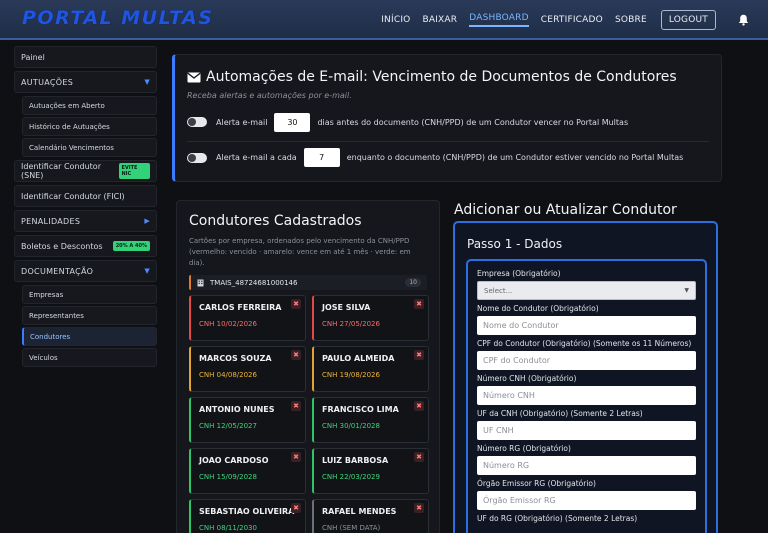  Describe the element at coordinates (71, 147) in the screenshot. I see `sidebar-item-label: Calendário Vencimentos` at that location.